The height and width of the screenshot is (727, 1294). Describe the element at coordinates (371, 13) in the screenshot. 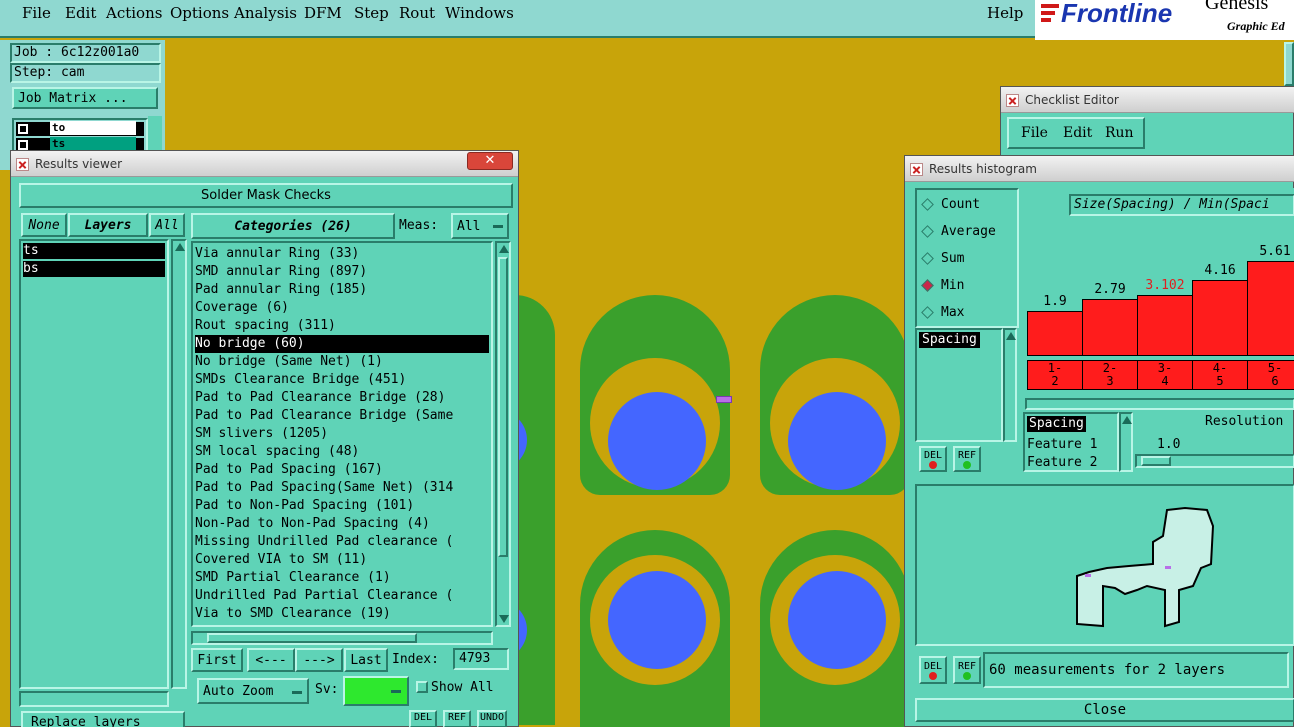

I see `menu-step: Step` at that location.